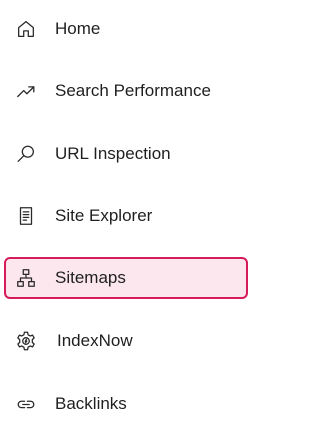  What do you see at coordinates (26, 29) in the screenshot?
I see `home-icon` at bounding box center [26, 29].